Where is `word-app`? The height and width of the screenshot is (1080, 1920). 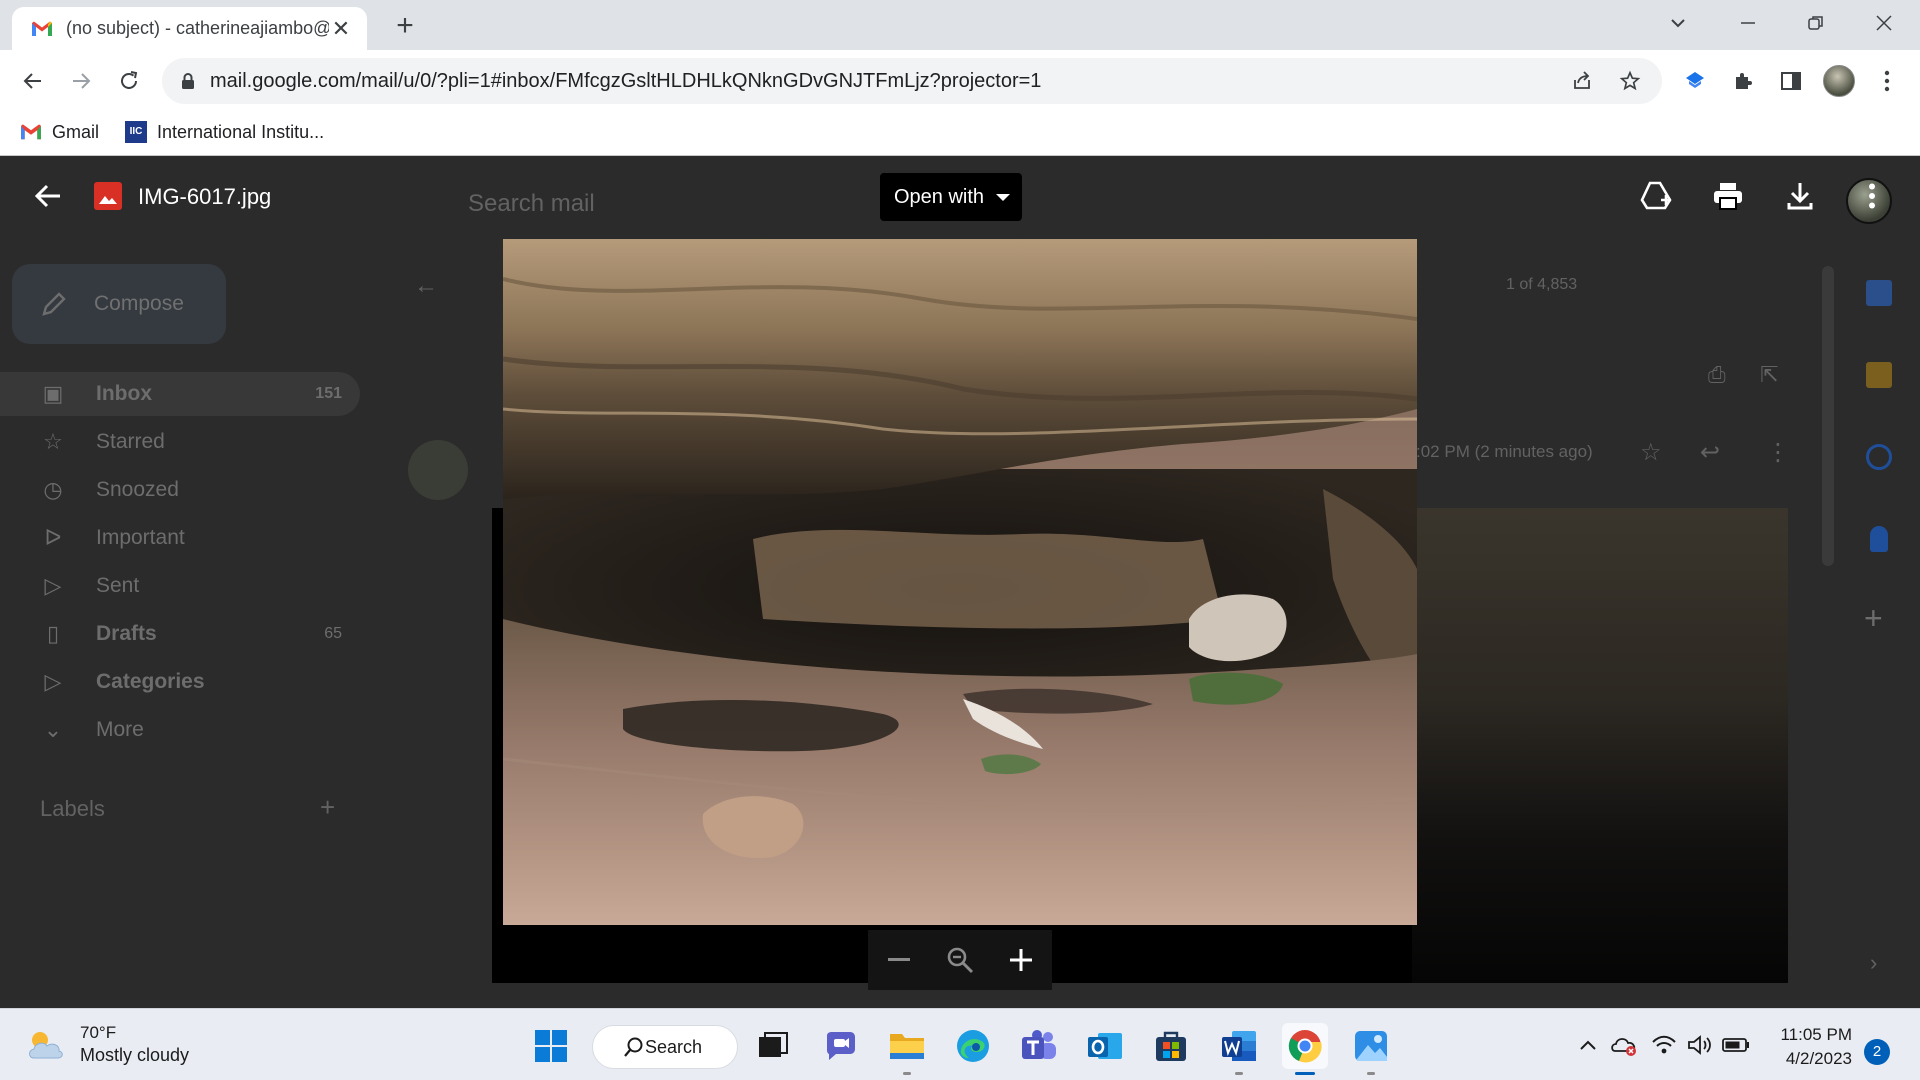 word-app is located at coordinates (1239, 1049).